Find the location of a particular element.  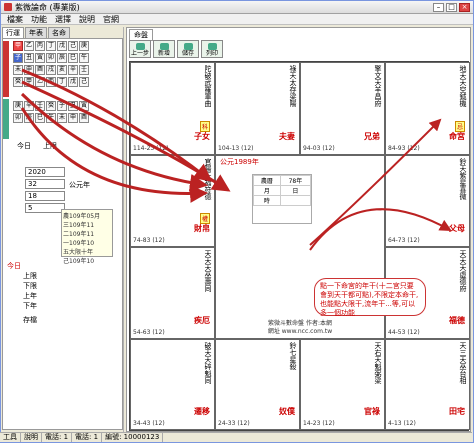

branch-chip: 辰 is located at coordinates (62, 58).